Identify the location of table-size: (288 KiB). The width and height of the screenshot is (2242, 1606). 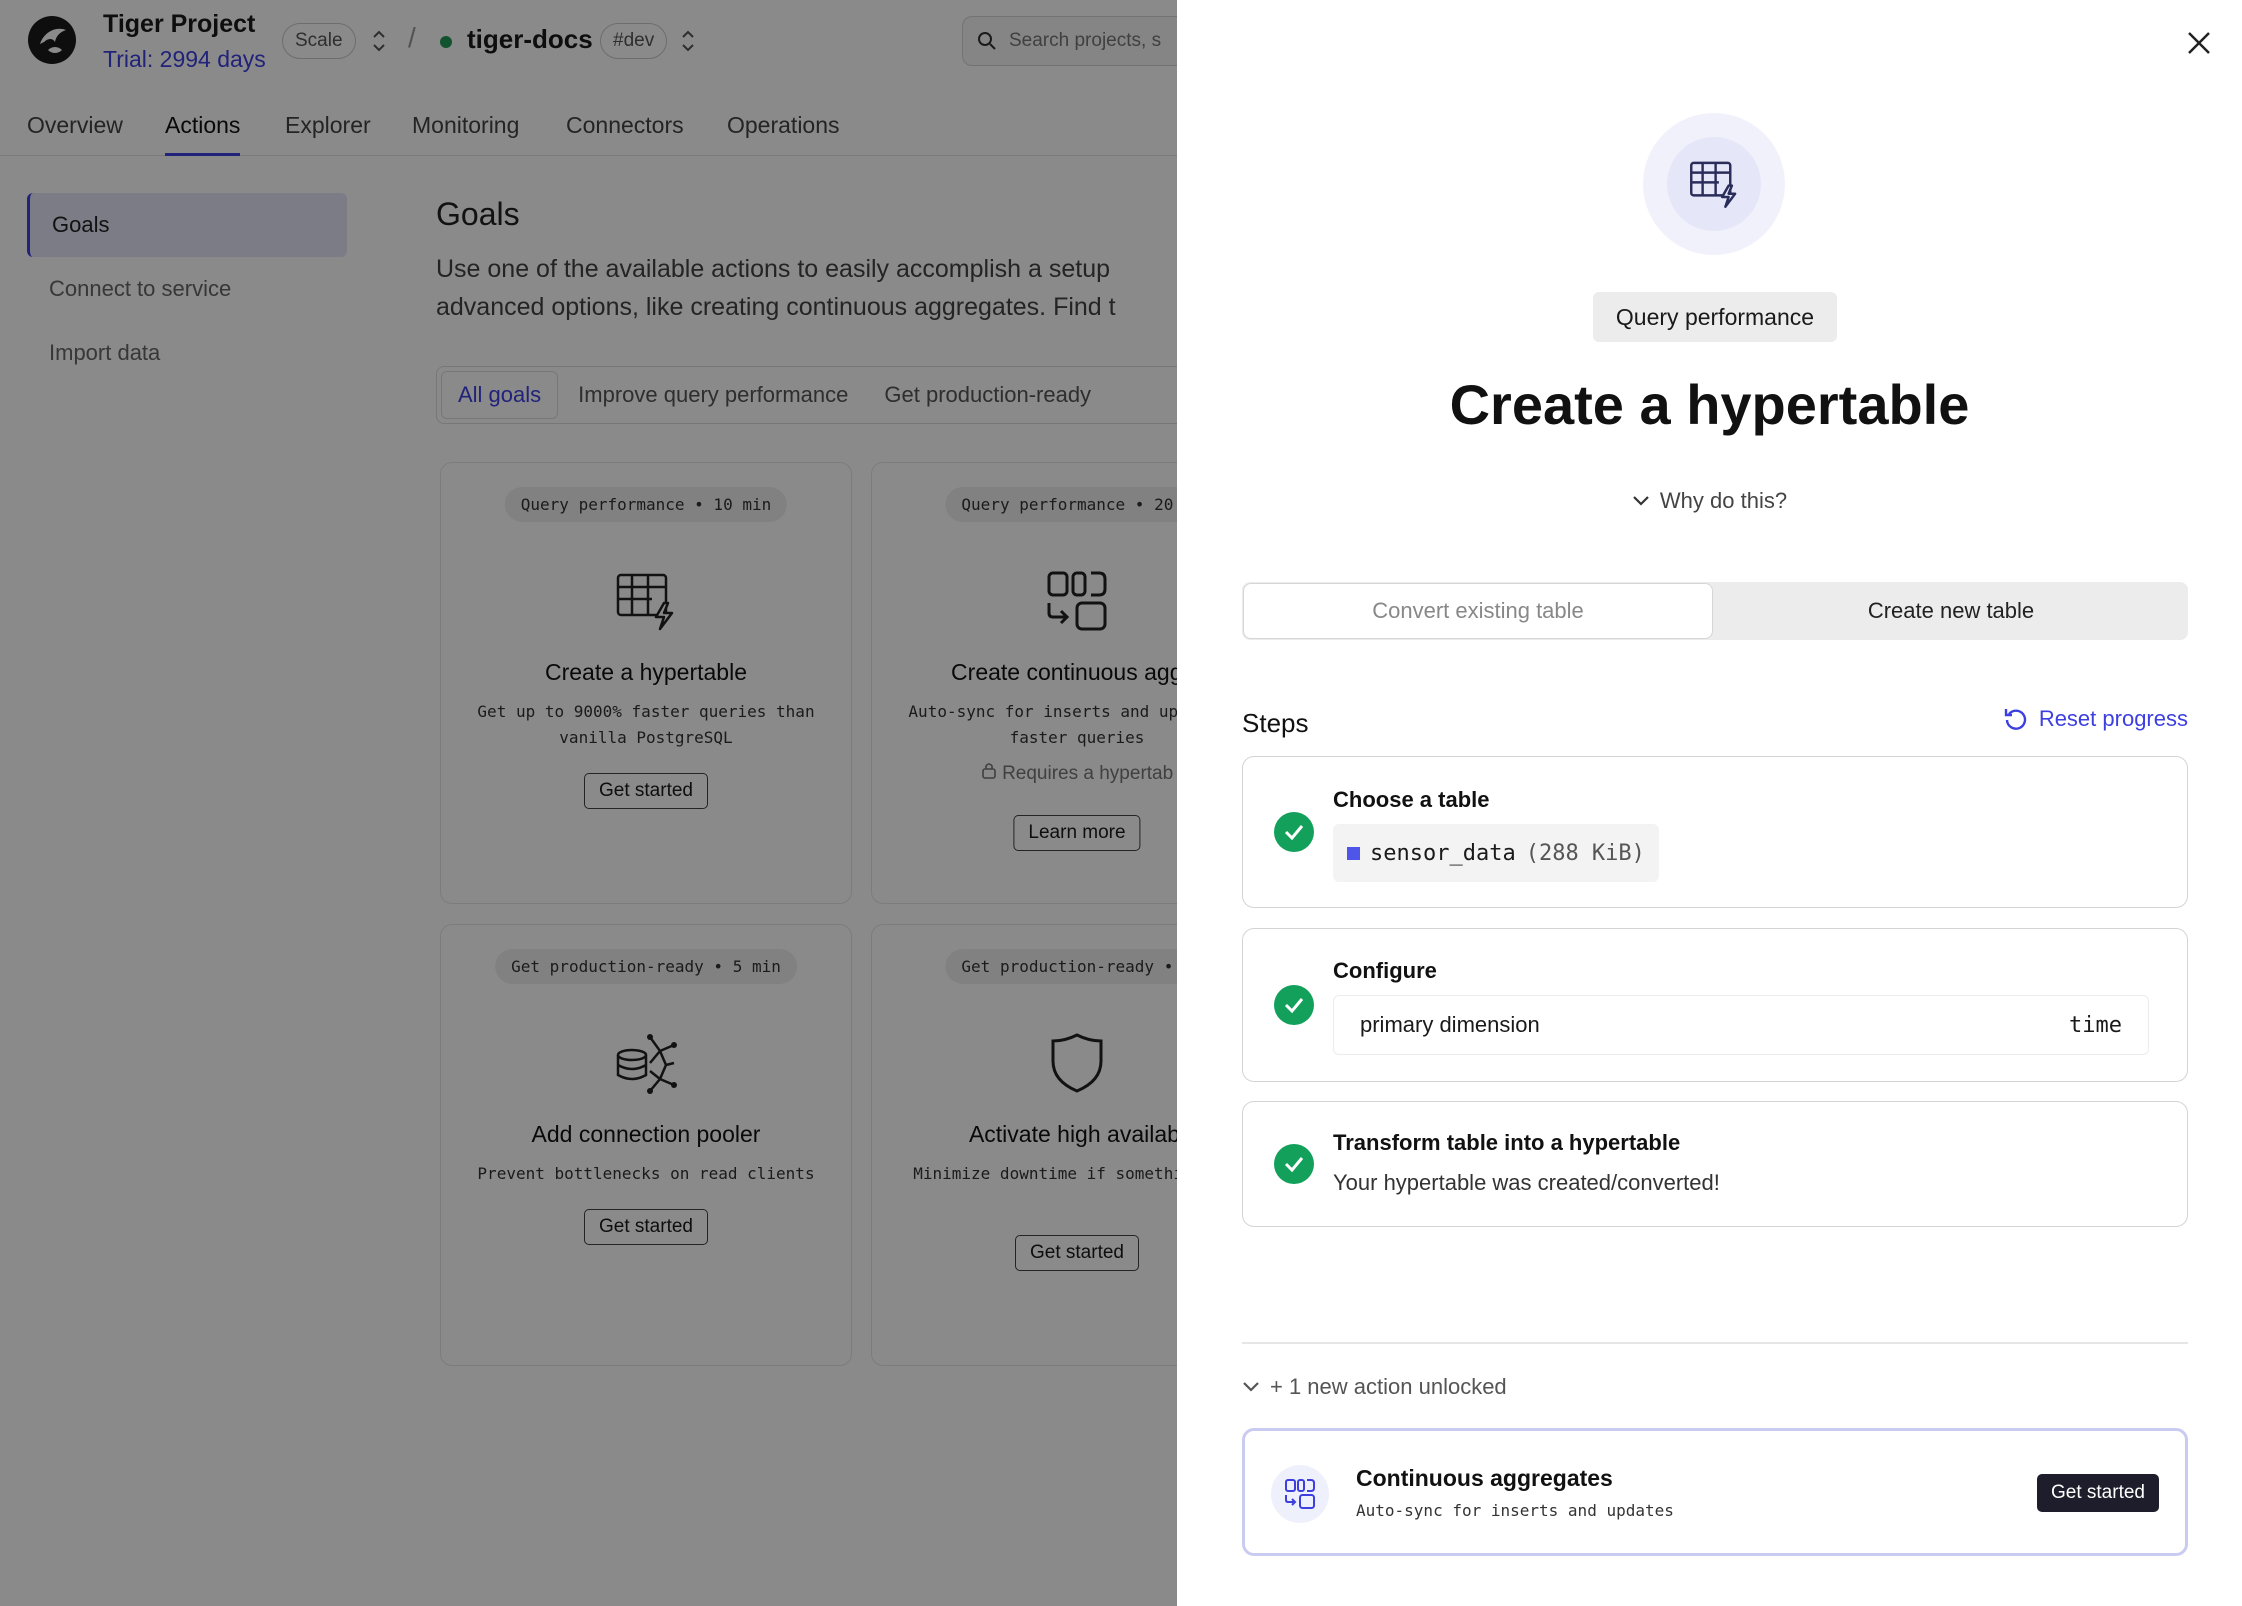
(1585, 853).